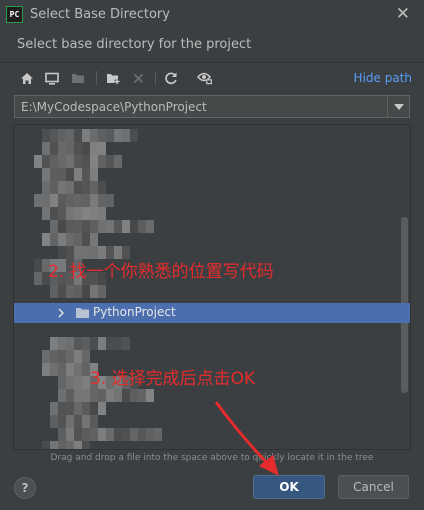 This screenshot has height=510, width=424. I want to click on ok-button: OK, so click(289, 487).